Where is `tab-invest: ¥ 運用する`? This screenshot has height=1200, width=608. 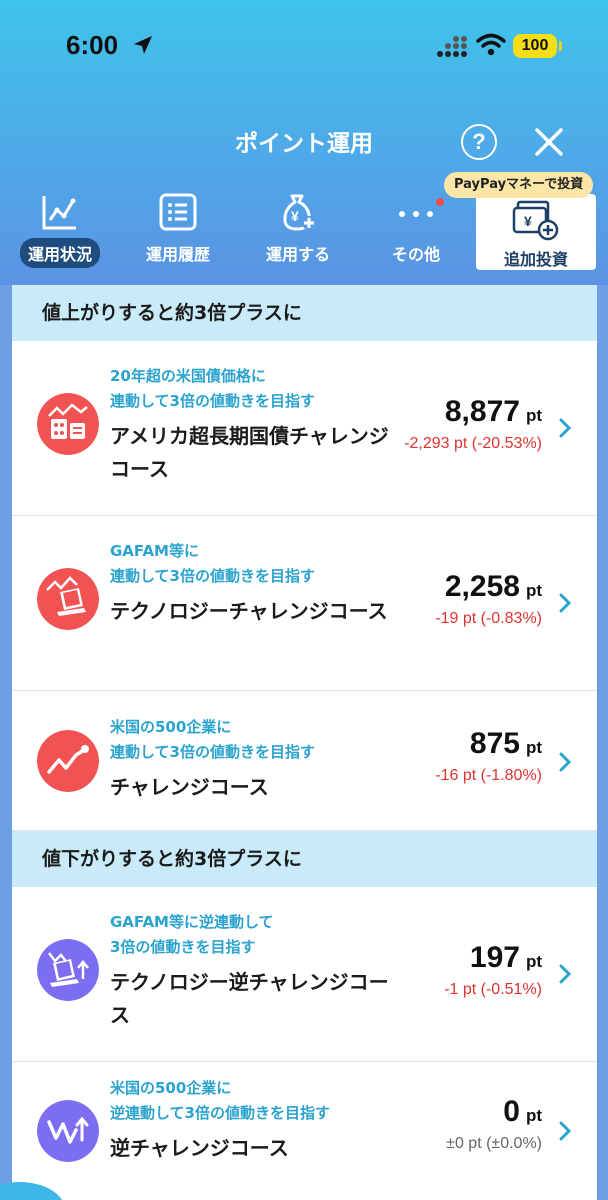
tab-invest: ¥ 運用する is located at coordinates (298, 232).